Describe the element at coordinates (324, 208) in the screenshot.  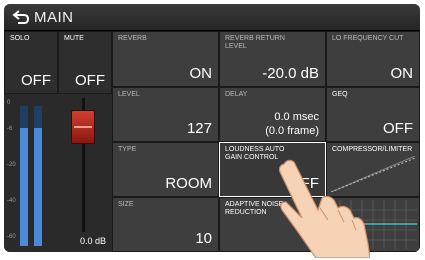
I see `pointing-hand-icon` at that location.